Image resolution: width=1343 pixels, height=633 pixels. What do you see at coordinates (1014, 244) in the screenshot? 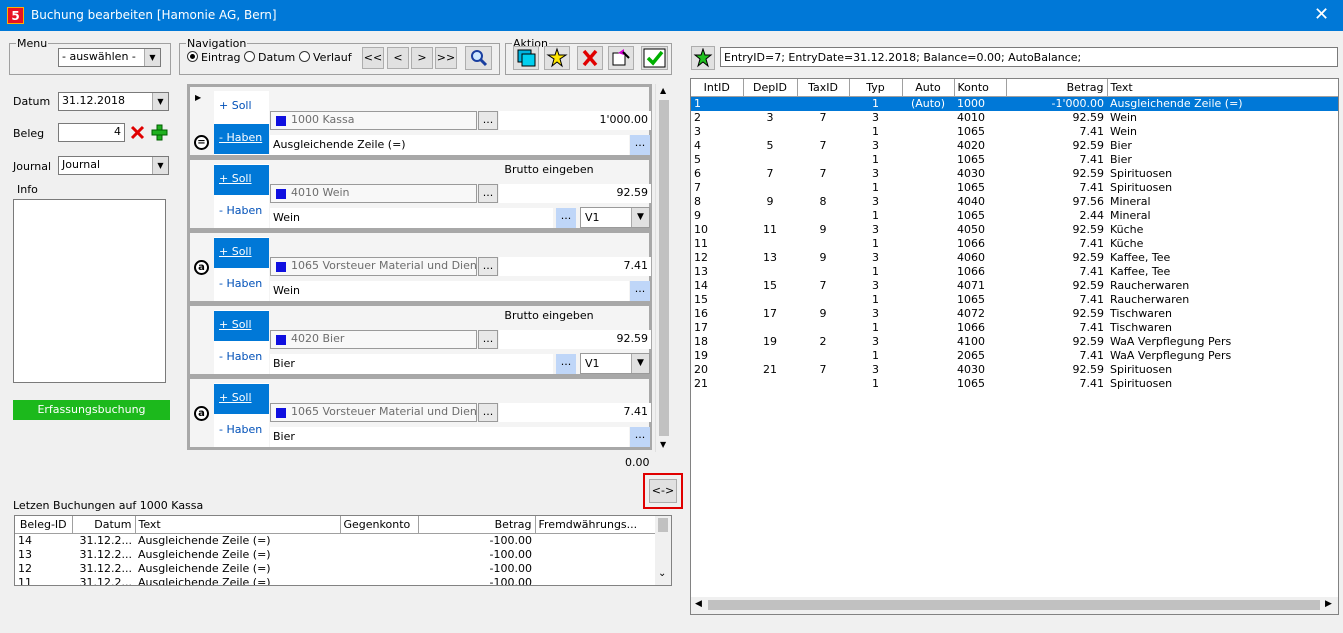
I see `table-row: 11 1 1066 7.41 Küche` at bounding box center [1014, 244].